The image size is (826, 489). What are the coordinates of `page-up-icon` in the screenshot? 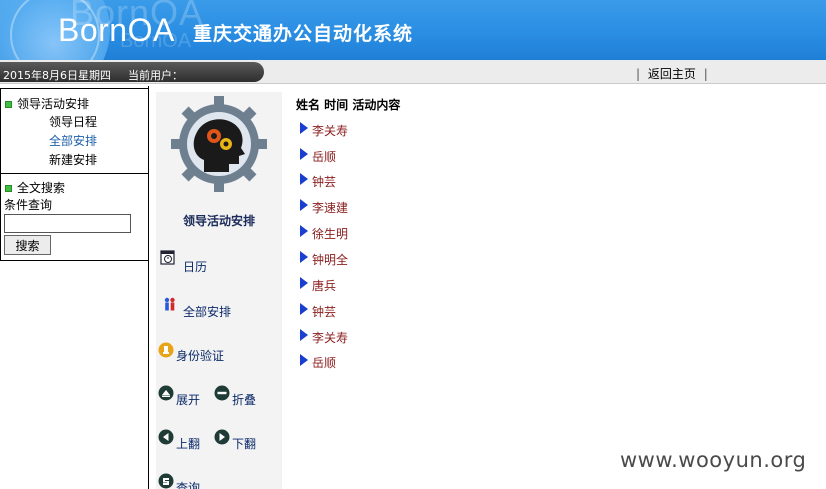 It's located at (166, 437).